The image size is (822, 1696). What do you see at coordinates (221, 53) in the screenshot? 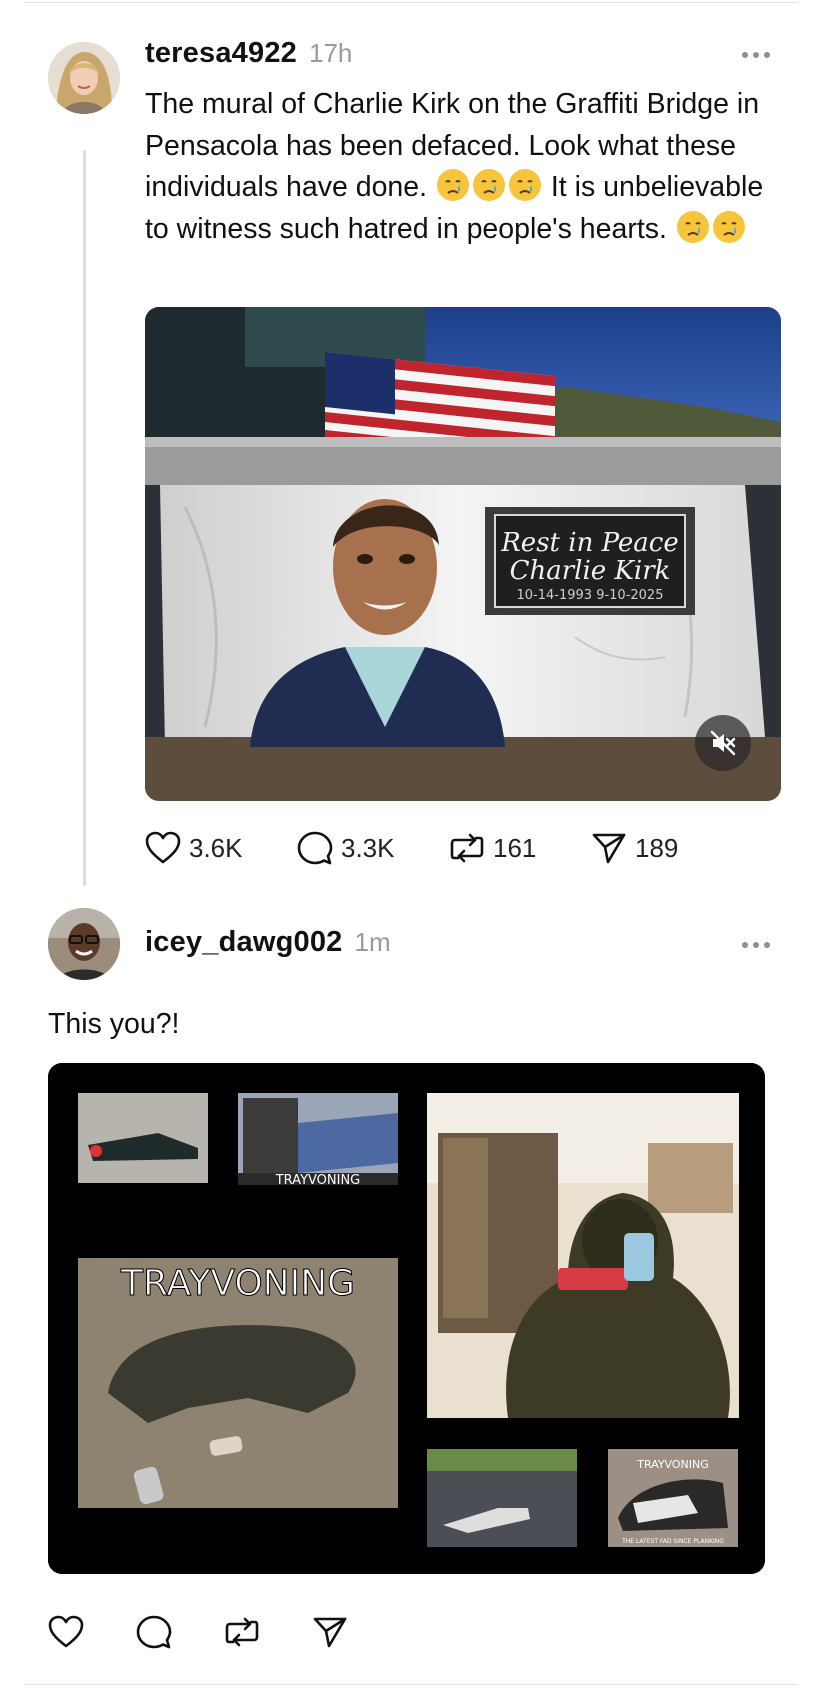
I see `username: teresa4922` at bounding box center [221, 53].